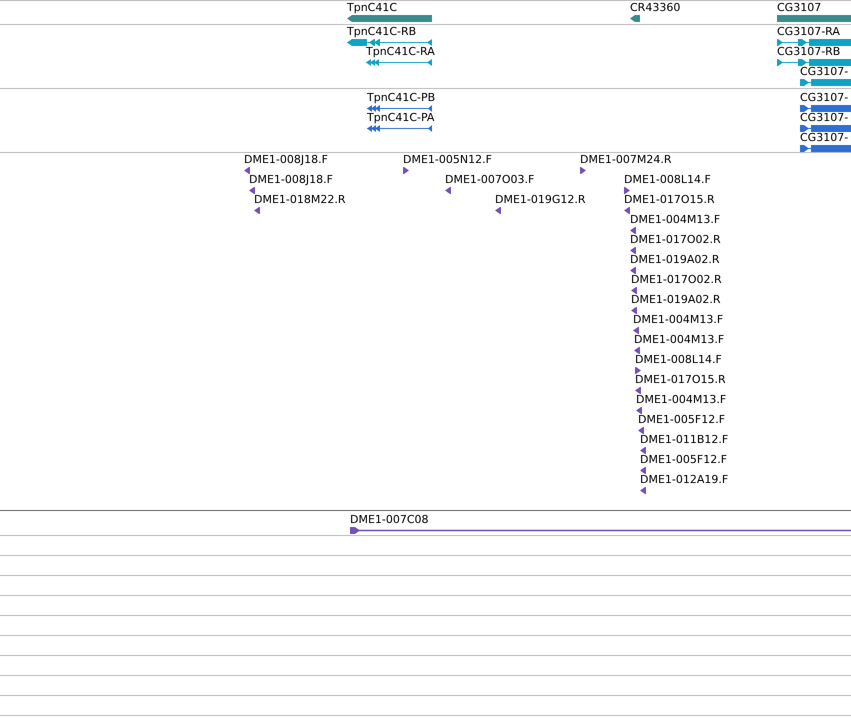 The height and width of the screenshot is (720, 851). What do you see at coordinates (540, 200) in the screenshot?
I see `feature-label: DME1-019G12.R` at bounding box center [540, 200].